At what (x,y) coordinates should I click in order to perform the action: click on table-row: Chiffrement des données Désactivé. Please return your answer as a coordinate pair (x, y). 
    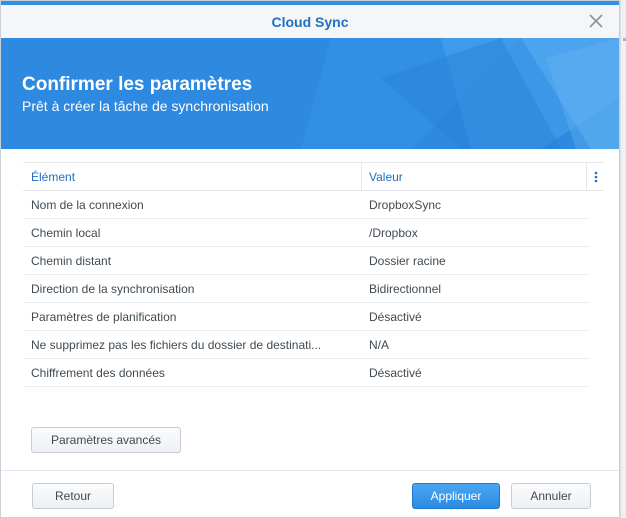
    Looking at the image, I should click on (306, 373).